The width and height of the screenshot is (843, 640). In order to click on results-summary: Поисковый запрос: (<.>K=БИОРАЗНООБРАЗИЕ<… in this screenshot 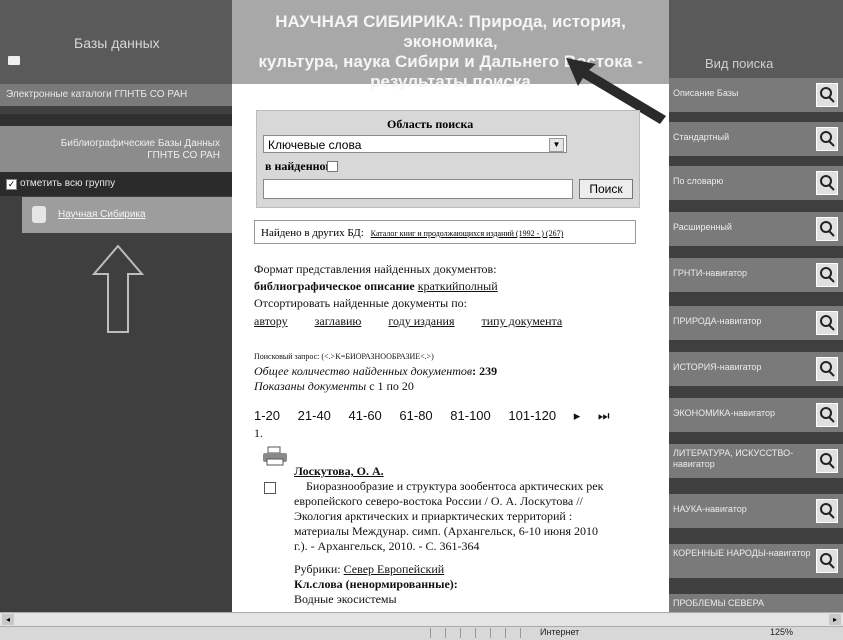, I will do `click(375, 373)`.